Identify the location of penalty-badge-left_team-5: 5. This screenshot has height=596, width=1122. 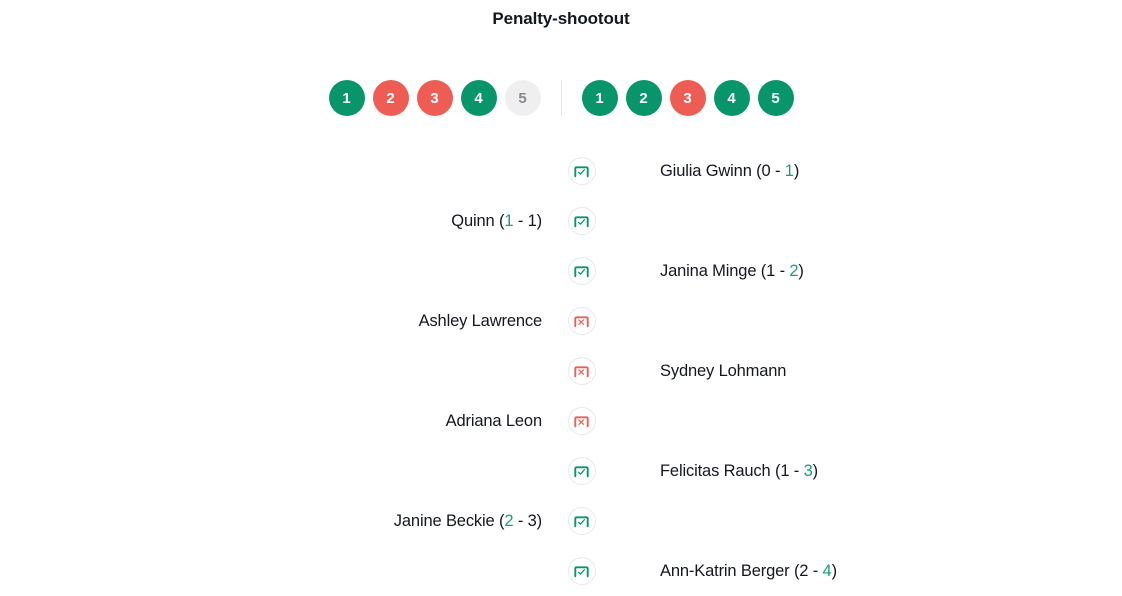
(522, 98).